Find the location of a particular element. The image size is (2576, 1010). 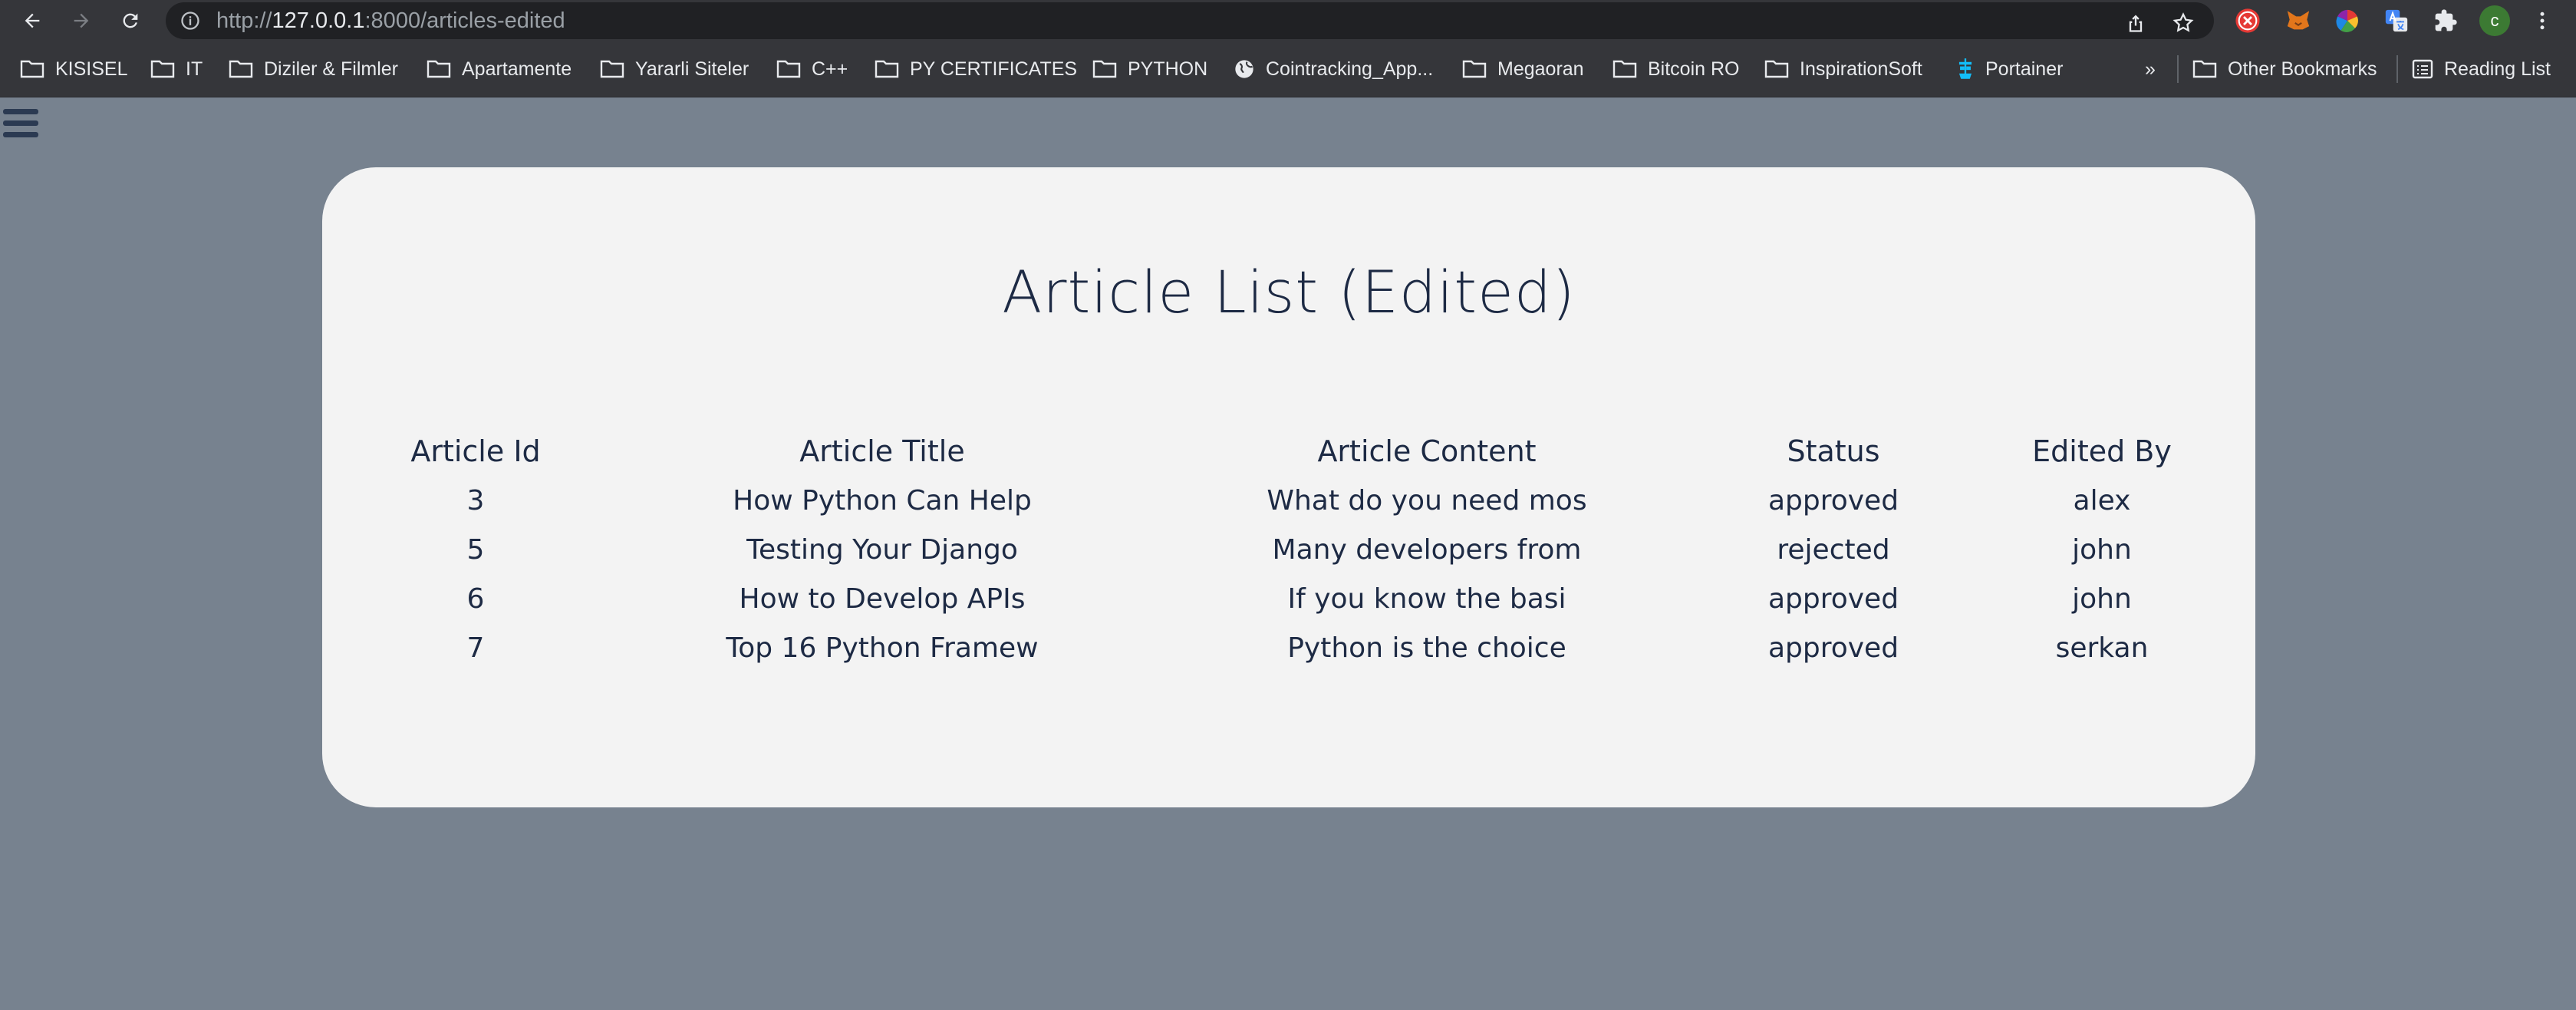

bookmark-megaoran: Megaoran is located at coordinates (1523, 69).